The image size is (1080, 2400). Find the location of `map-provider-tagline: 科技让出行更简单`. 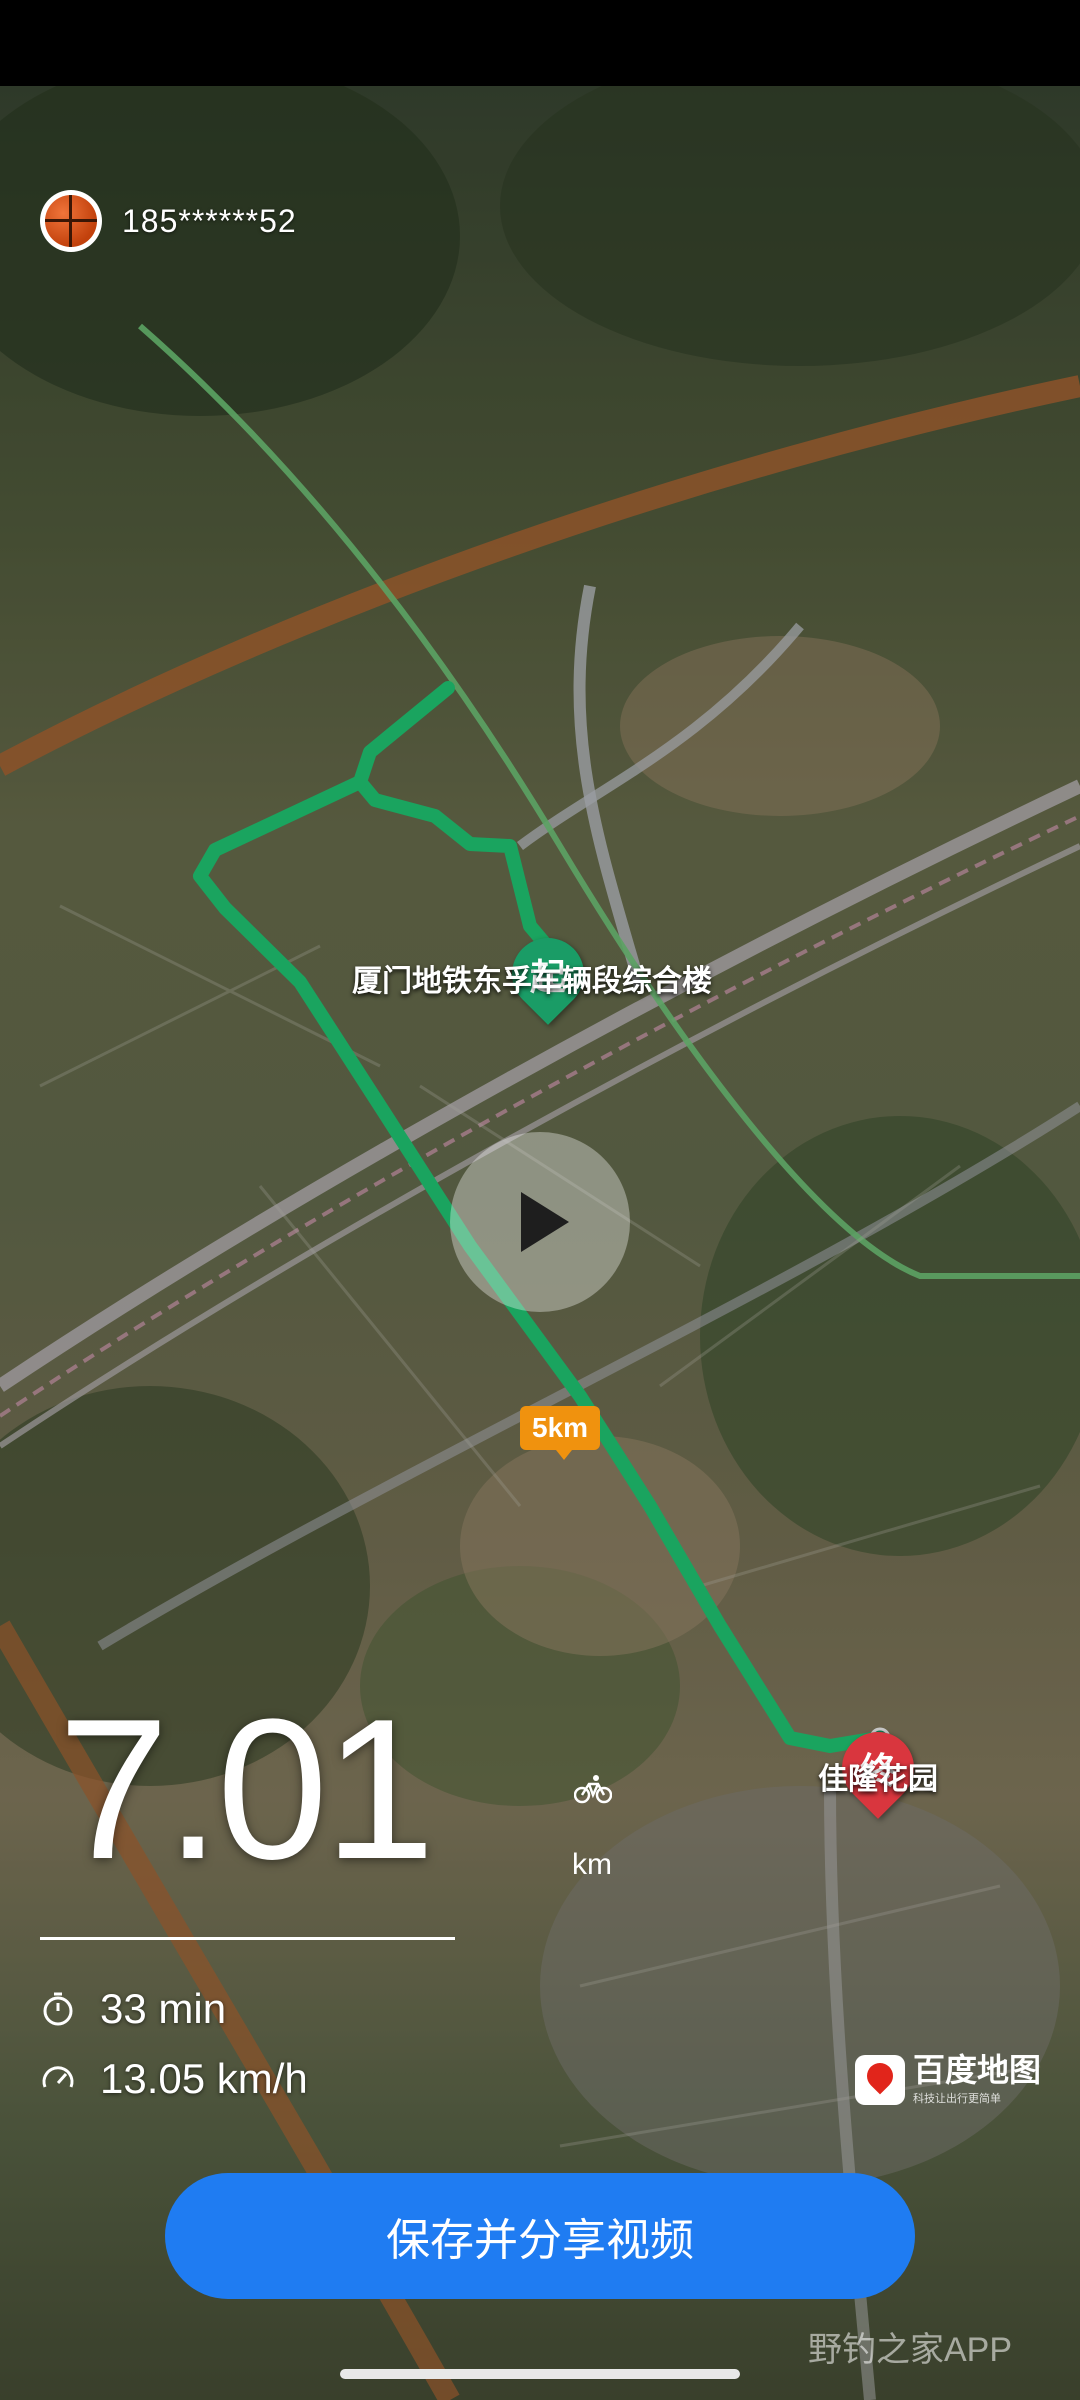

map-provider-tagline: 科技让出行更简单 is located at coordinates (957, 2099).